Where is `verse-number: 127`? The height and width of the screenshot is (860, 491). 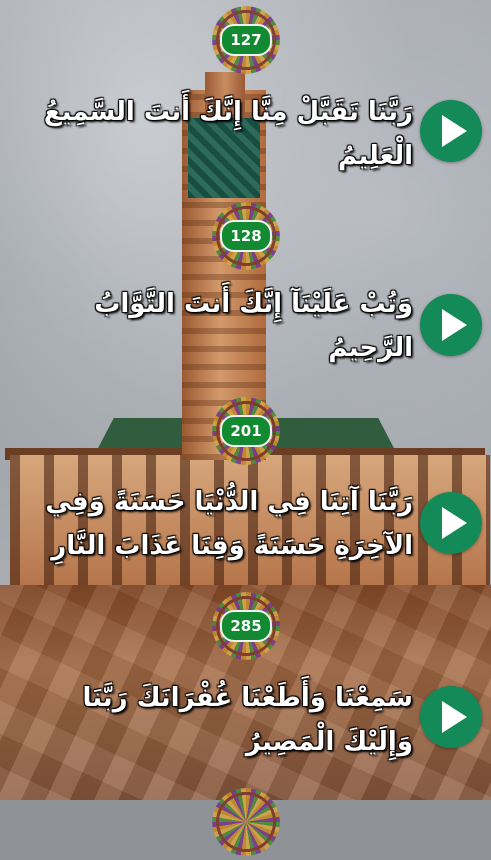 verse-number: 127 is located at coordinates (246, 40).